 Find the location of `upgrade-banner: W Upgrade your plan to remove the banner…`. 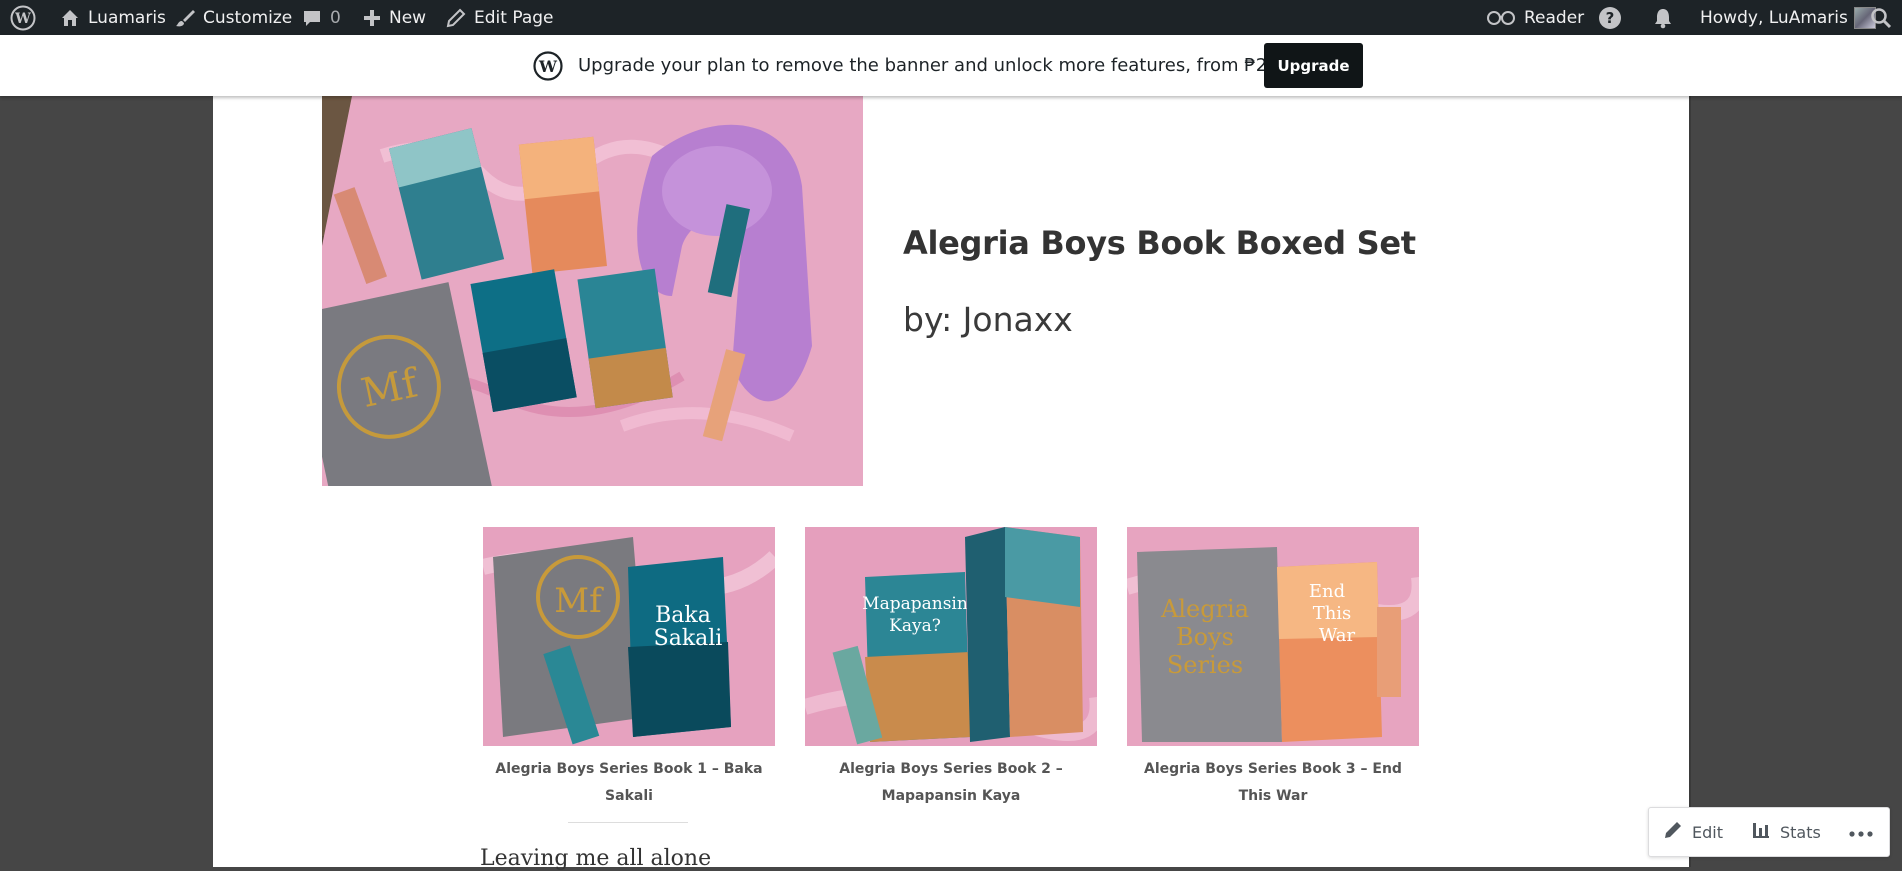

upgrade-banner: W Upgrade your plan to remove the banner… is located at coordinates (951, 65).